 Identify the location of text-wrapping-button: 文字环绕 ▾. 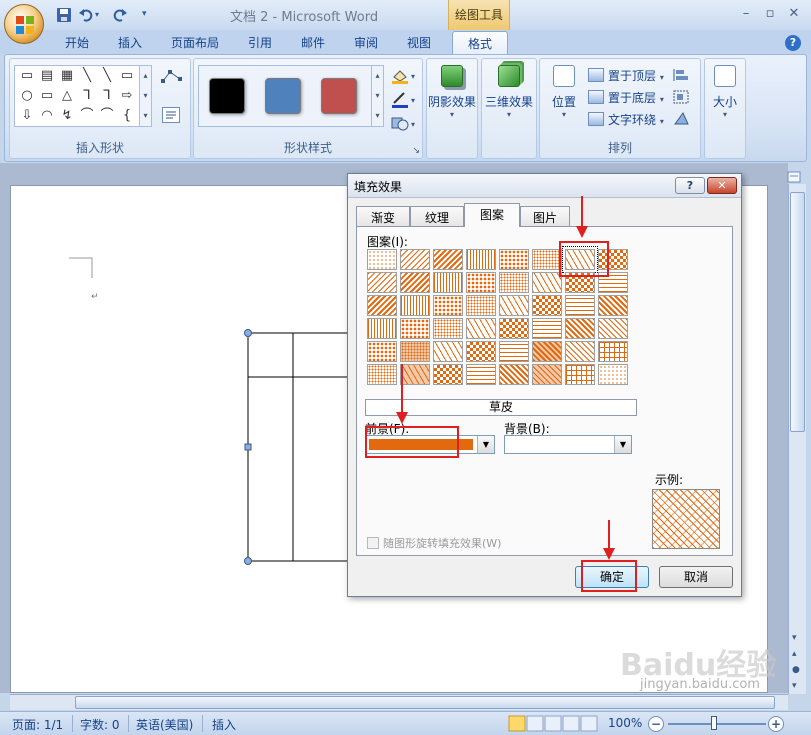
(626, 119).